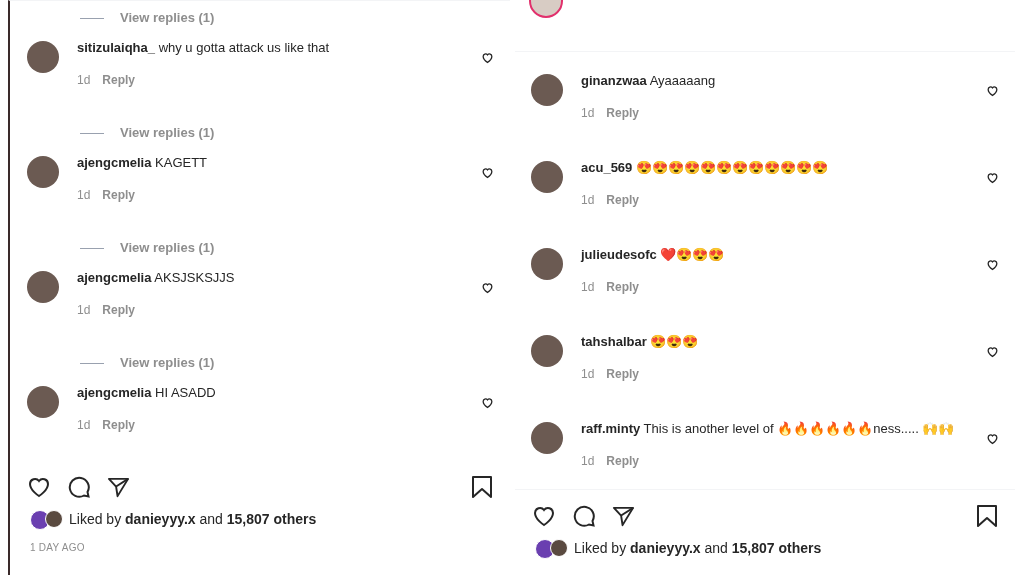 The image size is (1024, 575). What do you see at coordinates (156, 278) in the screenshot?
I see `comment-text: ajengcmelia AKSJSKSJJS` at bounding box center [156, 278].